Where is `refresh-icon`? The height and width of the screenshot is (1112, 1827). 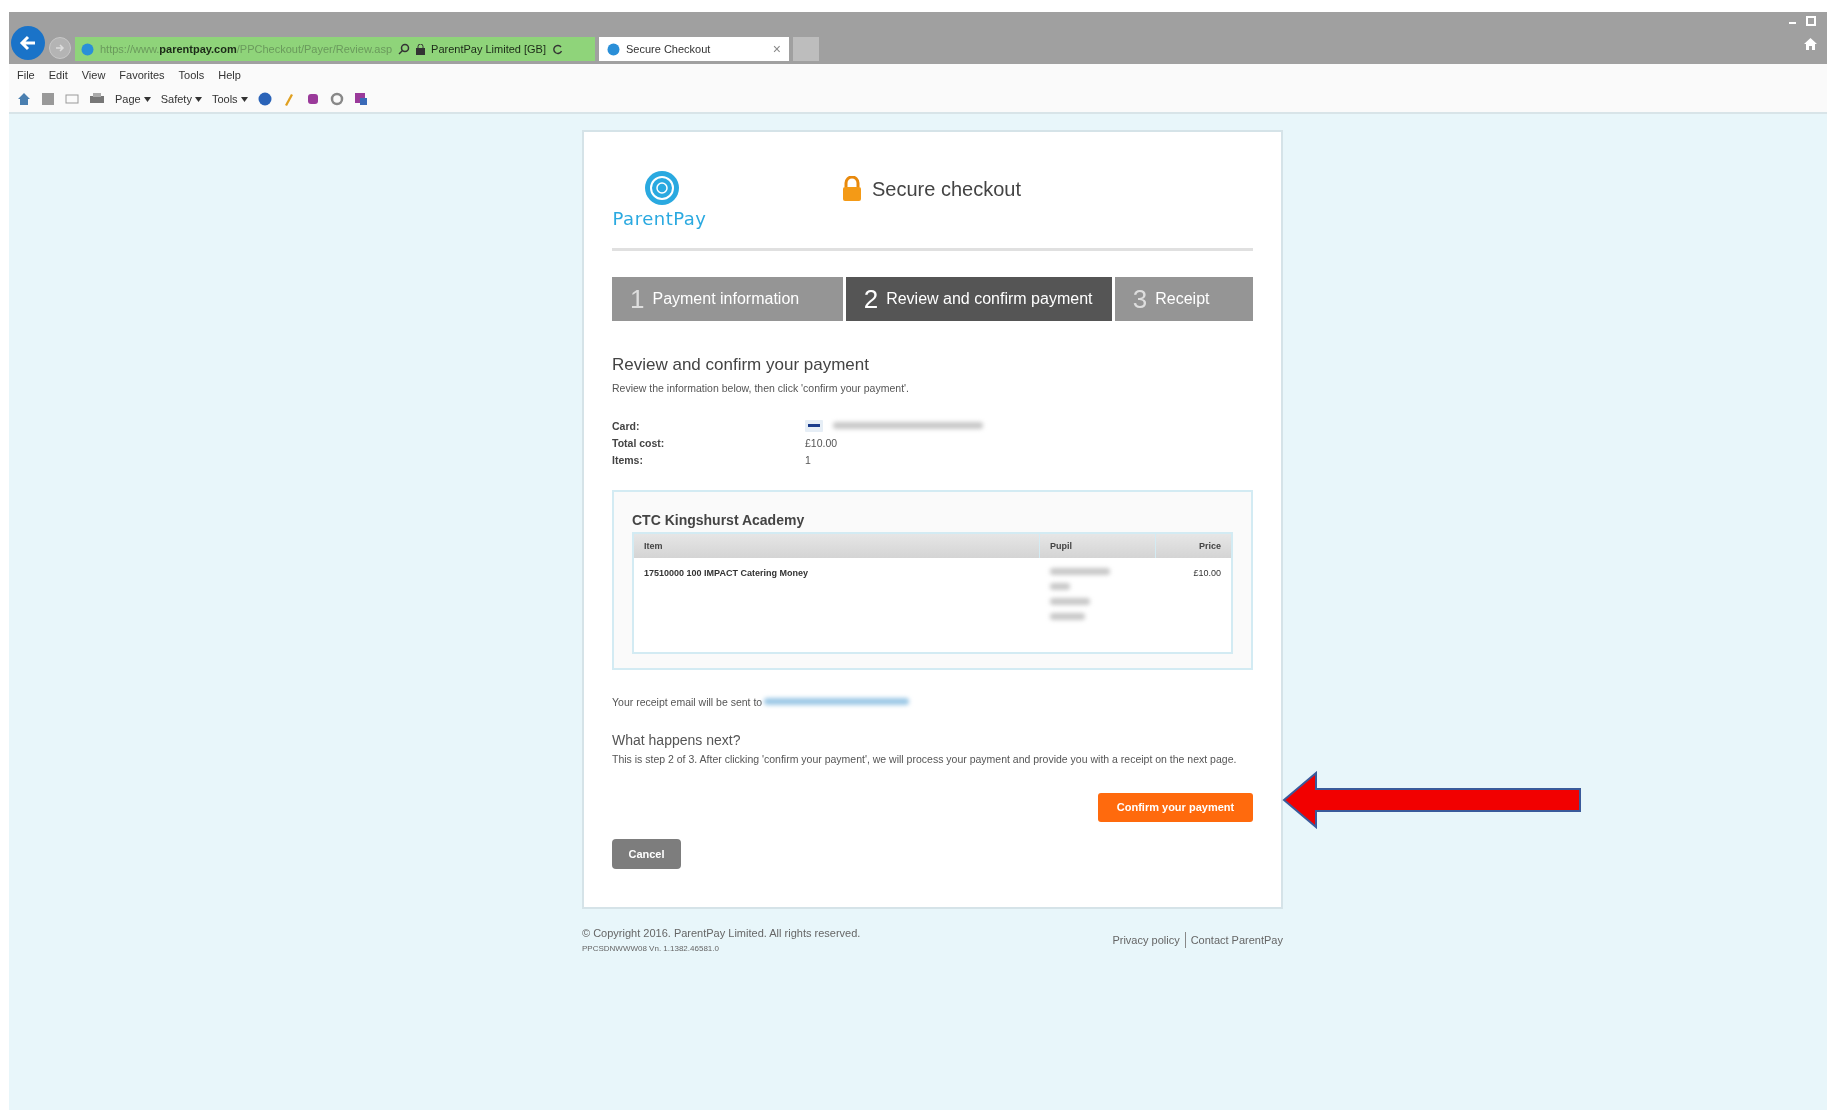
refresh-icon is located at coordinates (557, 49).